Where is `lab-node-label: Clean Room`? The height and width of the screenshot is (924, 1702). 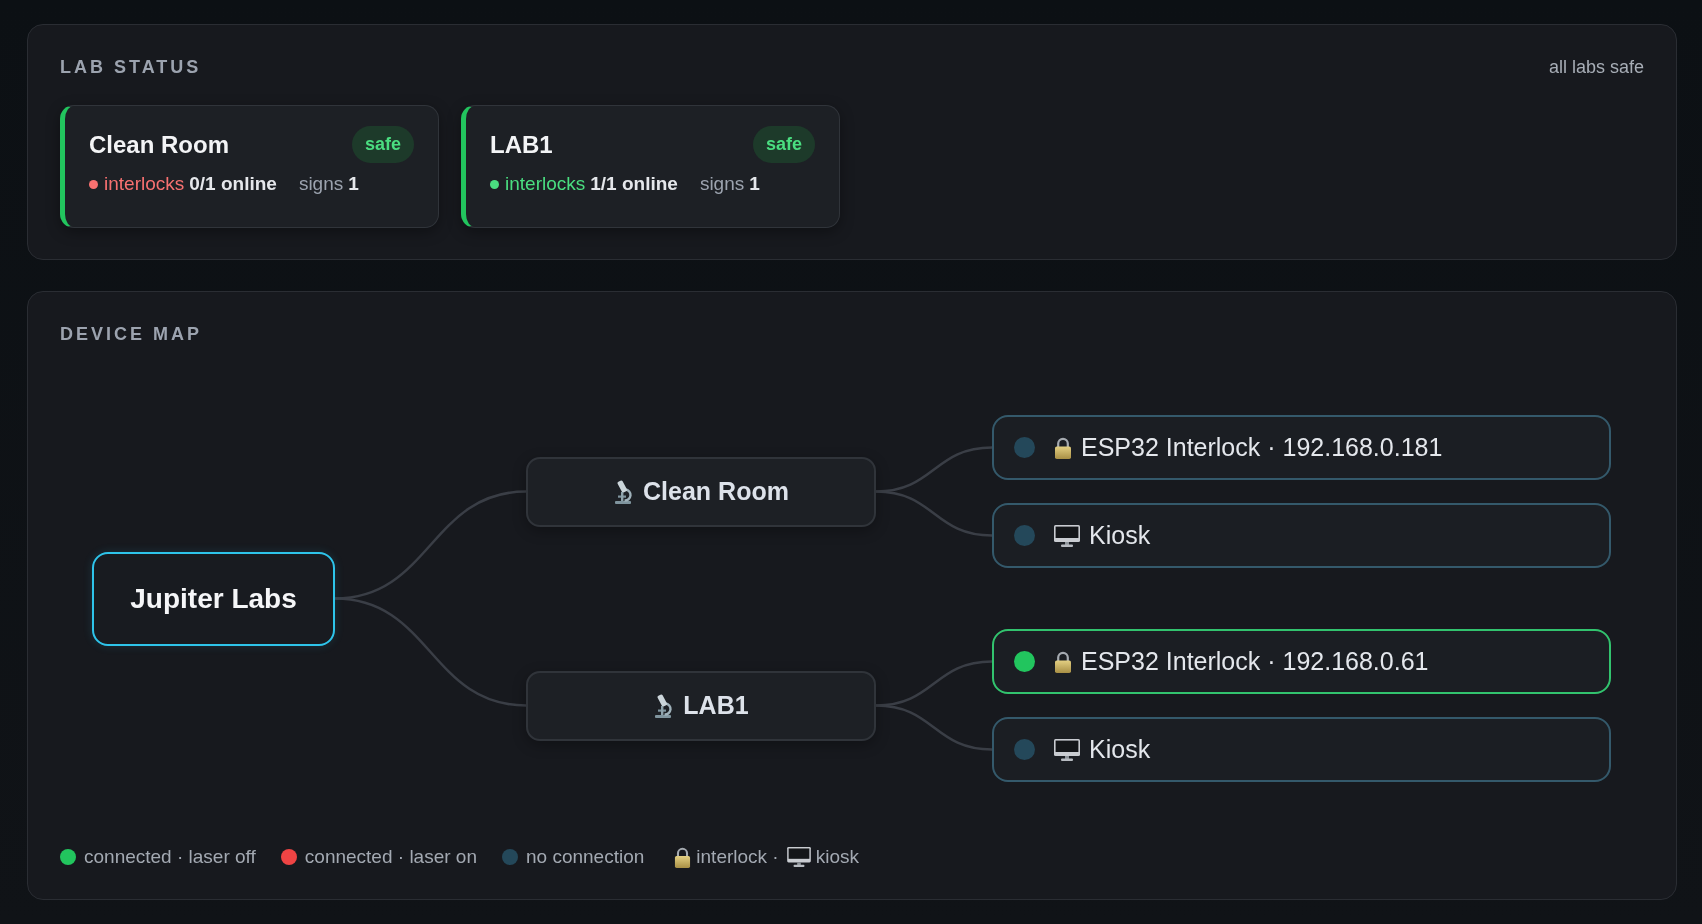 lab-node-label: Clean Room is located at coordinates (716, 491).